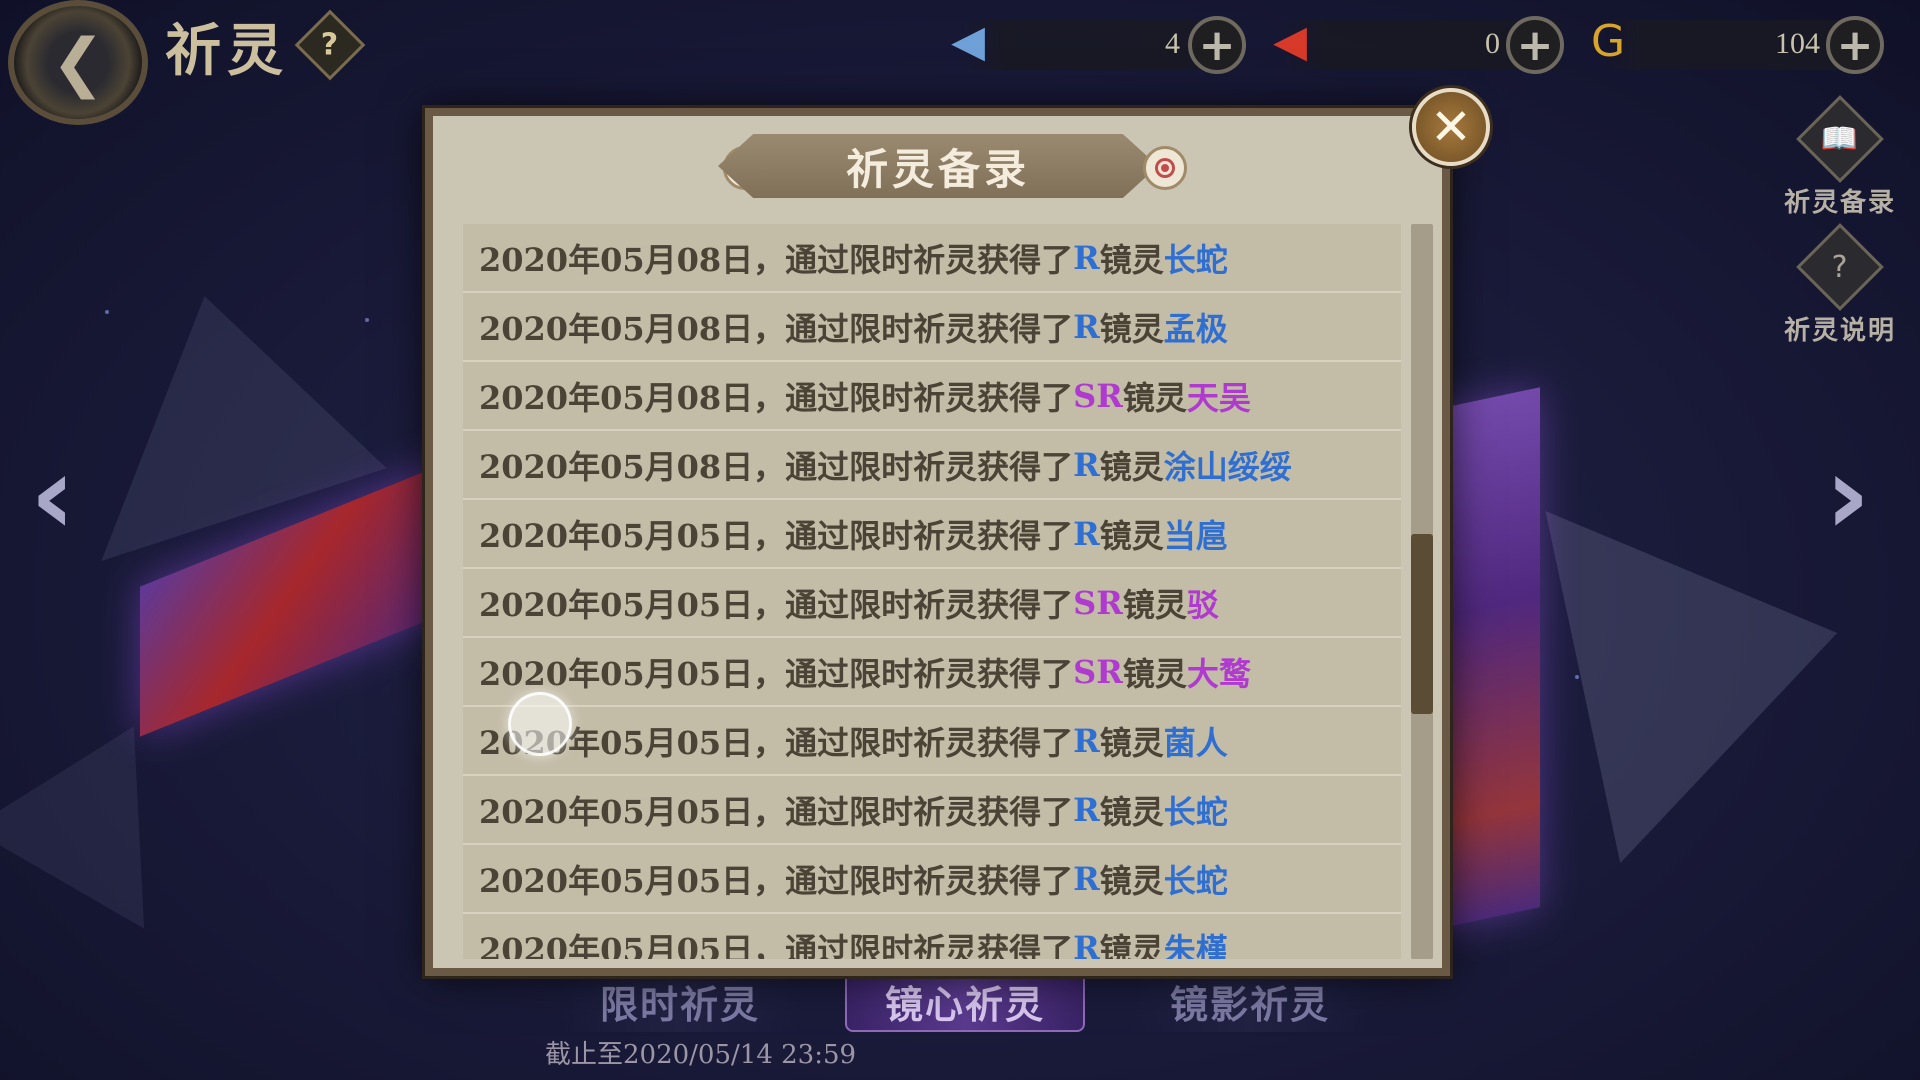 The image size is (1920, 1080). I want to click on scrollbar, so click(1422, 591).